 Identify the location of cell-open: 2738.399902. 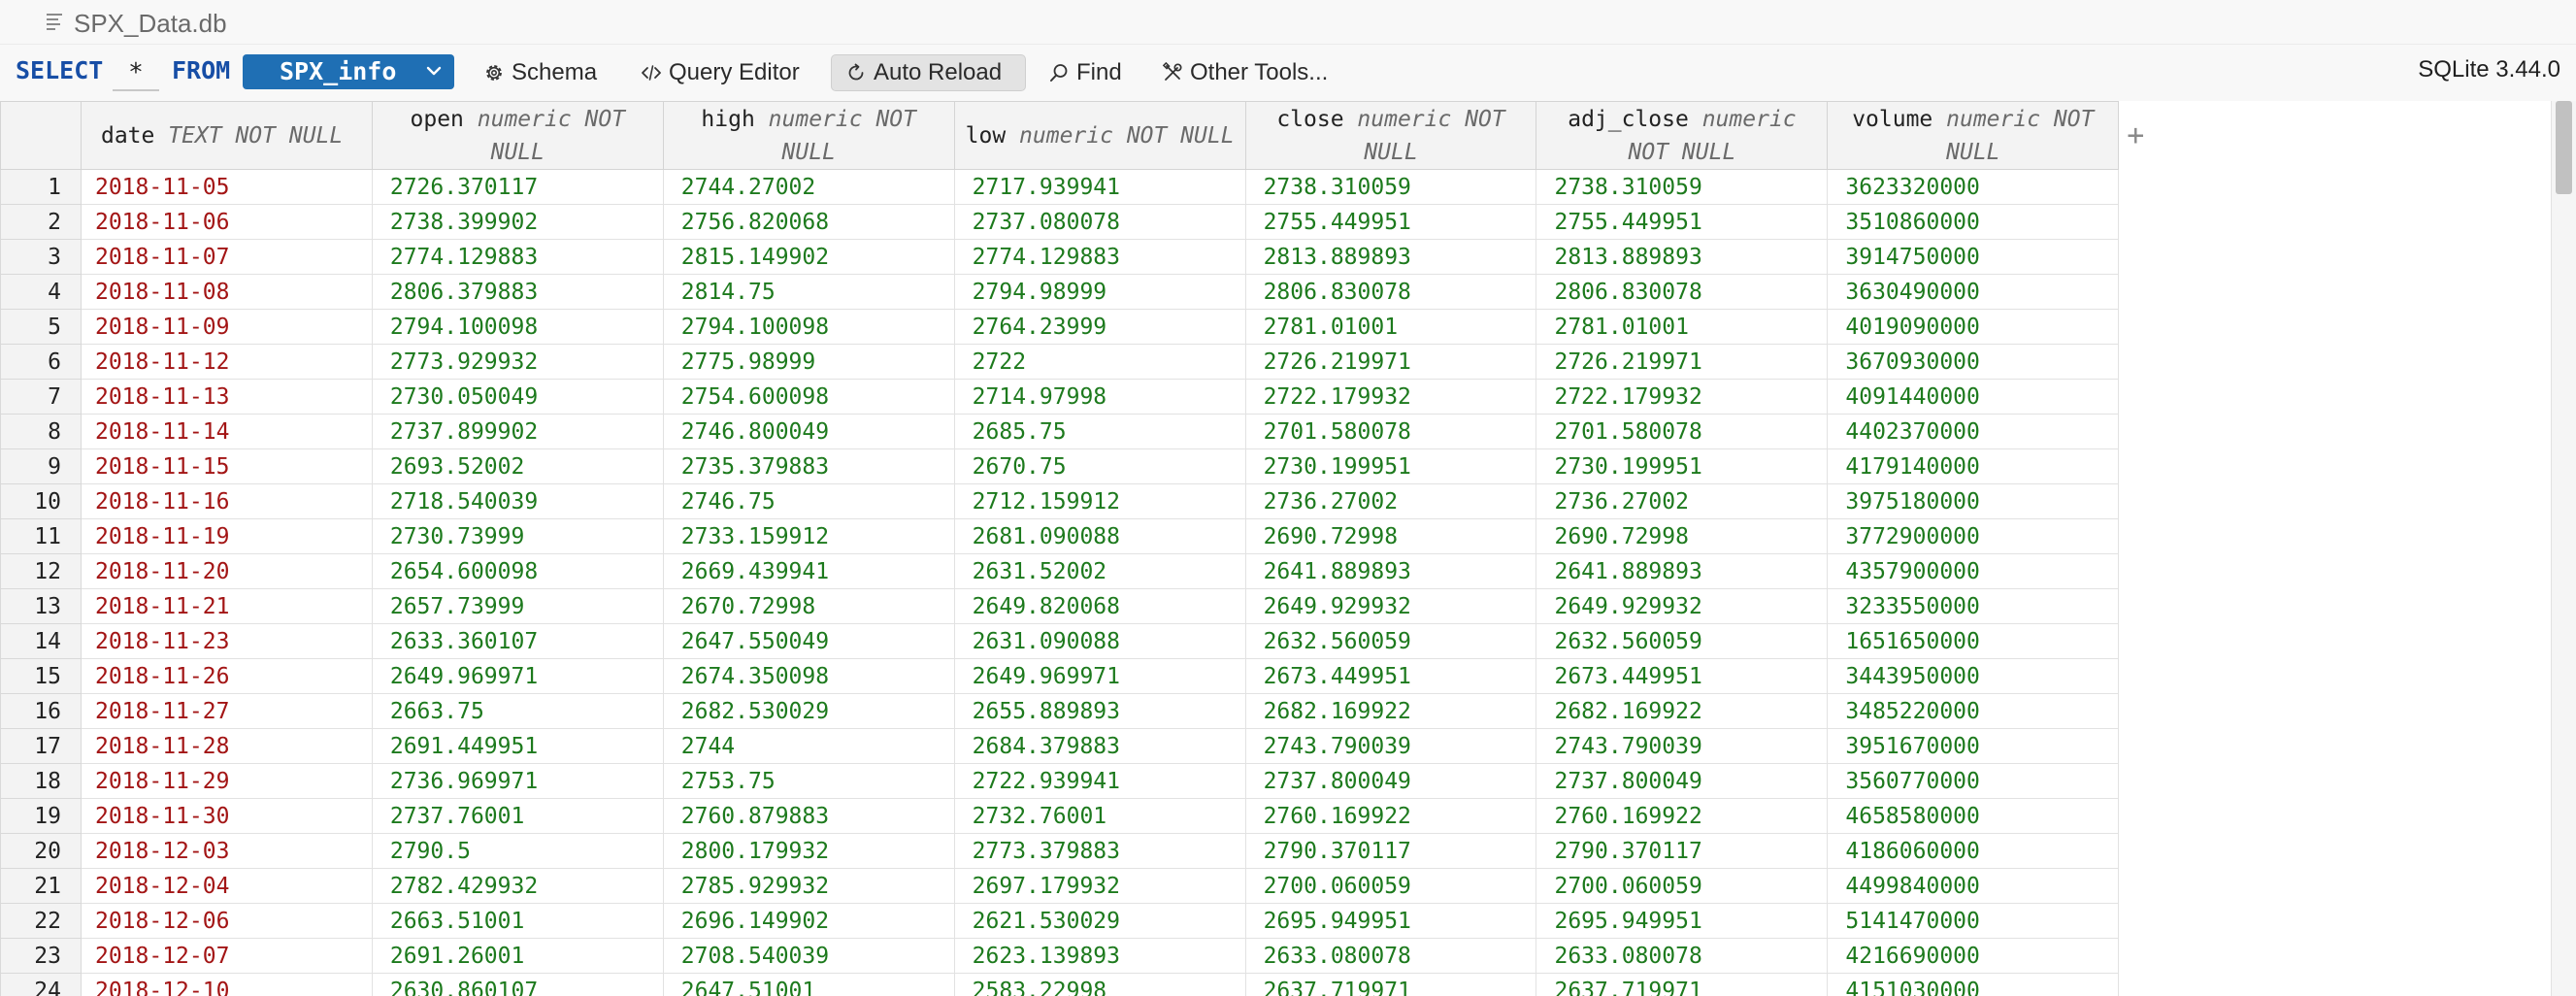
(518, 222).